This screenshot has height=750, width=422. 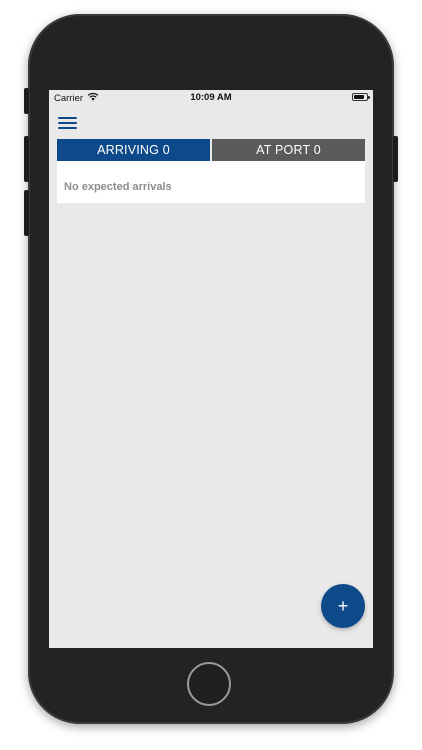 I want to click on add-button: +, so click(x=343, y=606).